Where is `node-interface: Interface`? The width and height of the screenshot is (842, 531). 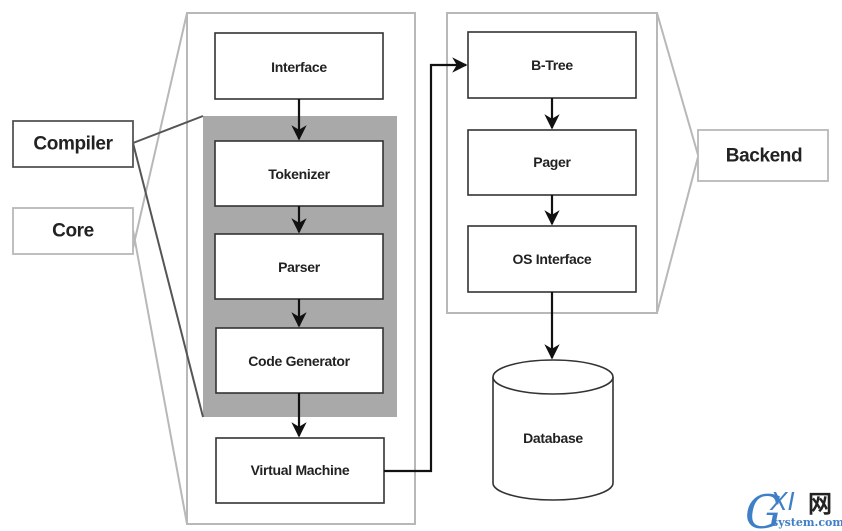 node-interface: Interface is located at coordinates (299, 66).